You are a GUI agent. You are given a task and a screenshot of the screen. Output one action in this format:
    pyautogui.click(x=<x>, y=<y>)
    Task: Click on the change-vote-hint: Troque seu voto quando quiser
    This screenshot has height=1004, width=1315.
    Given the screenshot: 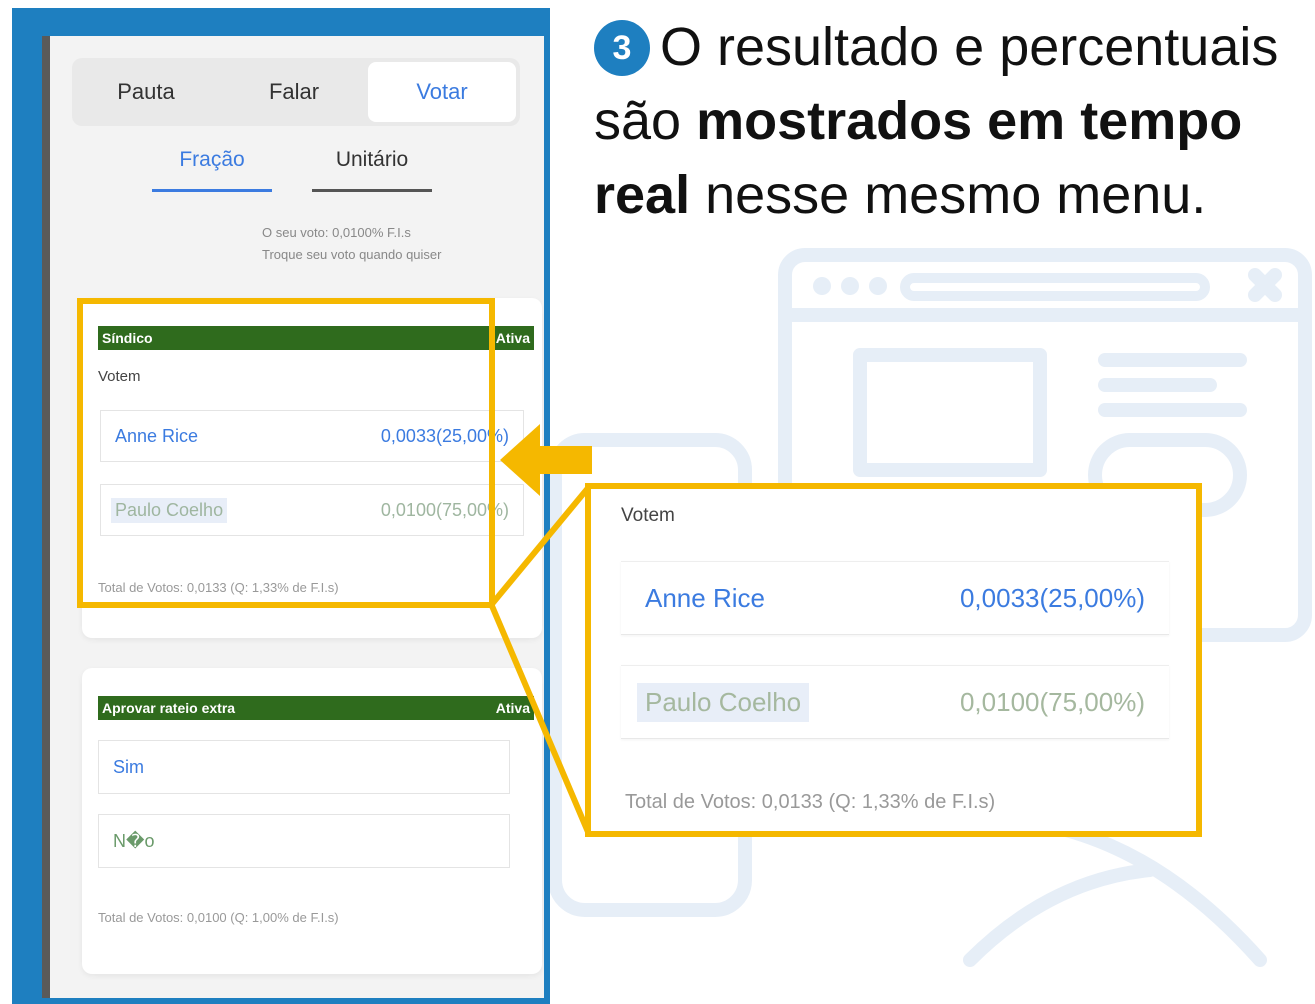 What is the action you would take?
    pyautogui.click(x=352, y=254)
    